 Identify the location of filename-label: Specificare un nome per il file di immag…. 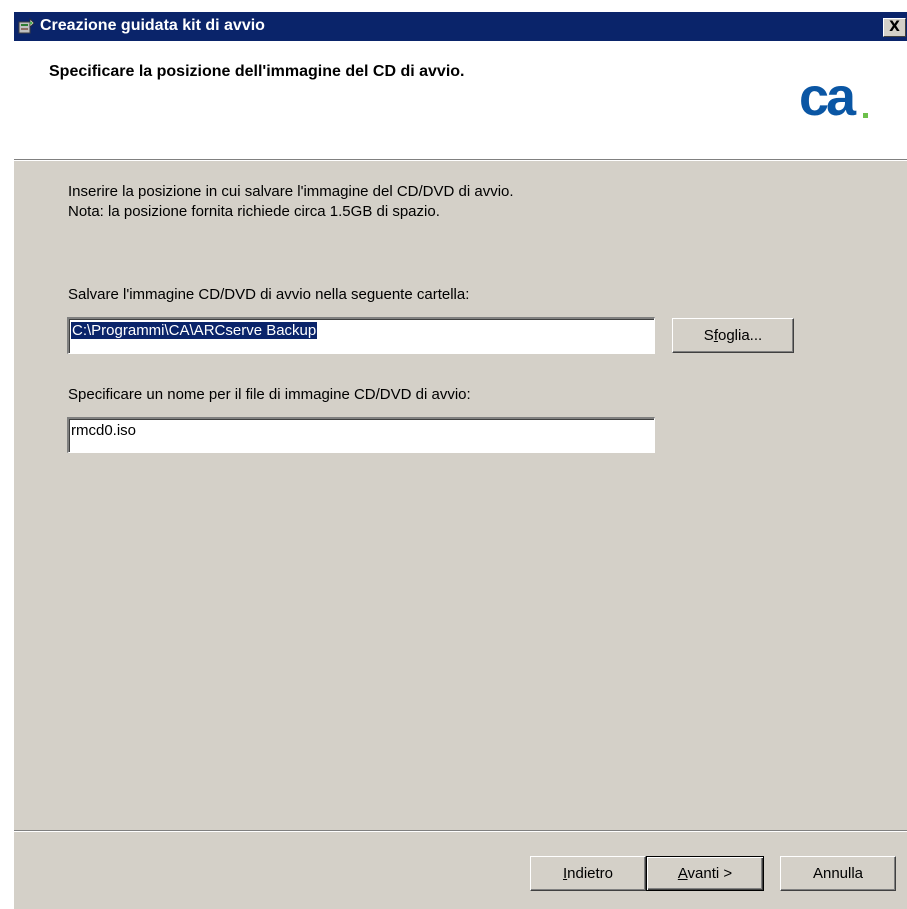
(269, 394).